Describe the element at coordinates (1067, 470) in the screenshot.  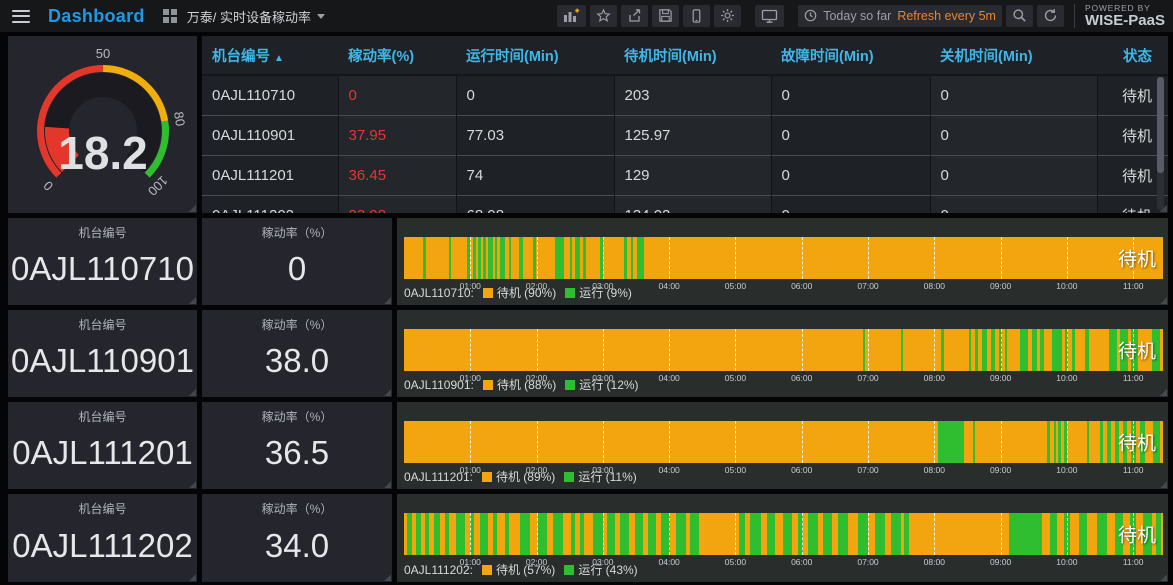
I see `time-tick-label: 10:00` at that location.